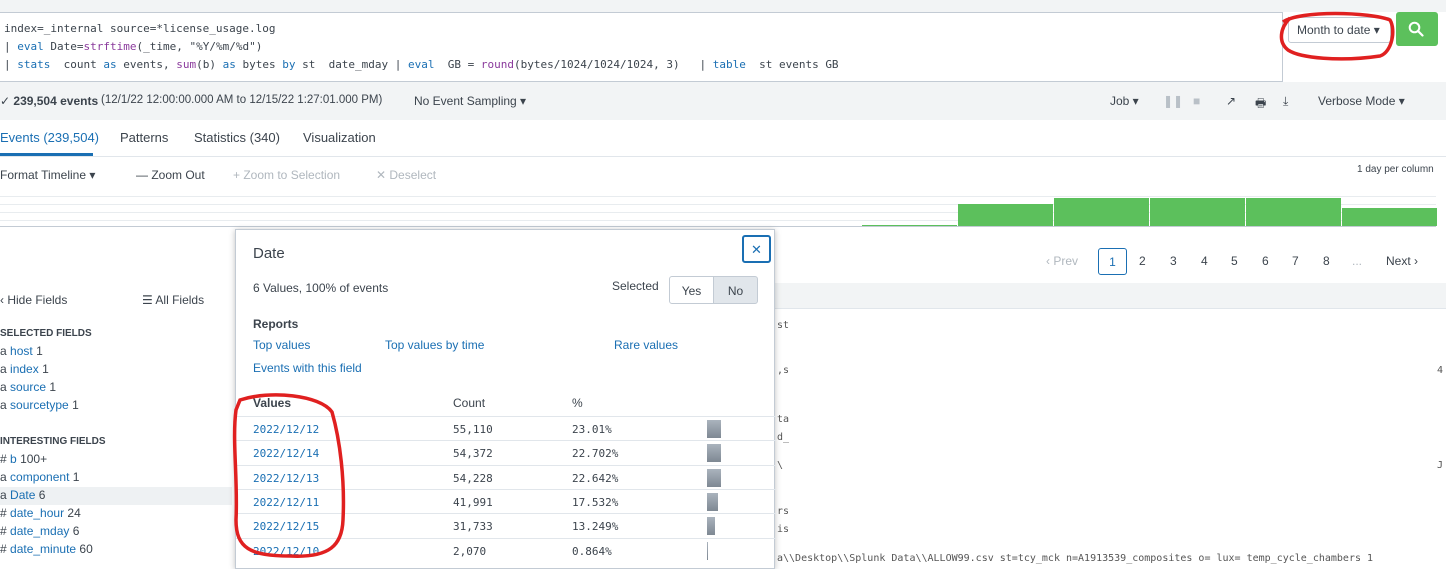 This screenshot has width=1446, height=569. I want to click on selected-field-source: a source 1, so click(28, 387).